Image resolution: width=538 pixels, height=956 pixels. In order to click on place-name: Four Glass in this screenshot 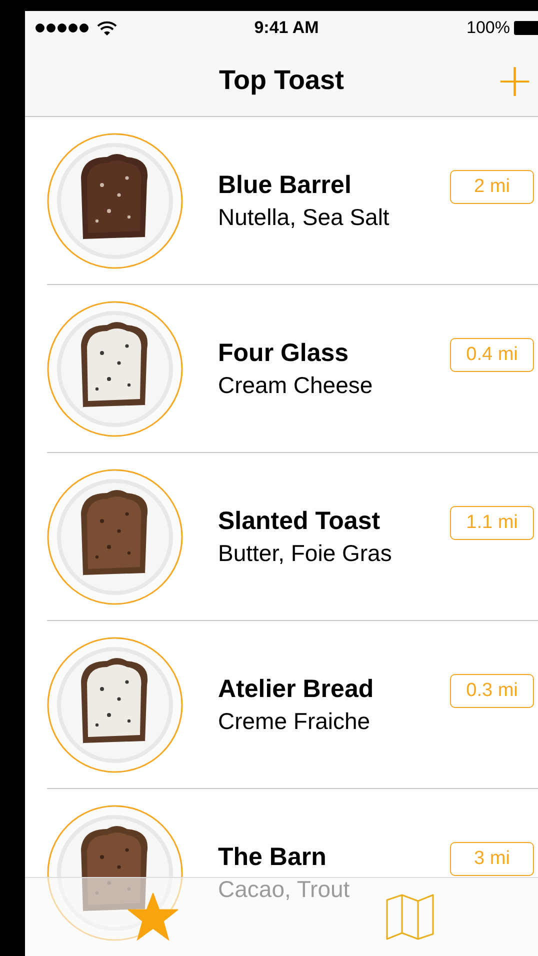, I will do `click(284, 353)`.